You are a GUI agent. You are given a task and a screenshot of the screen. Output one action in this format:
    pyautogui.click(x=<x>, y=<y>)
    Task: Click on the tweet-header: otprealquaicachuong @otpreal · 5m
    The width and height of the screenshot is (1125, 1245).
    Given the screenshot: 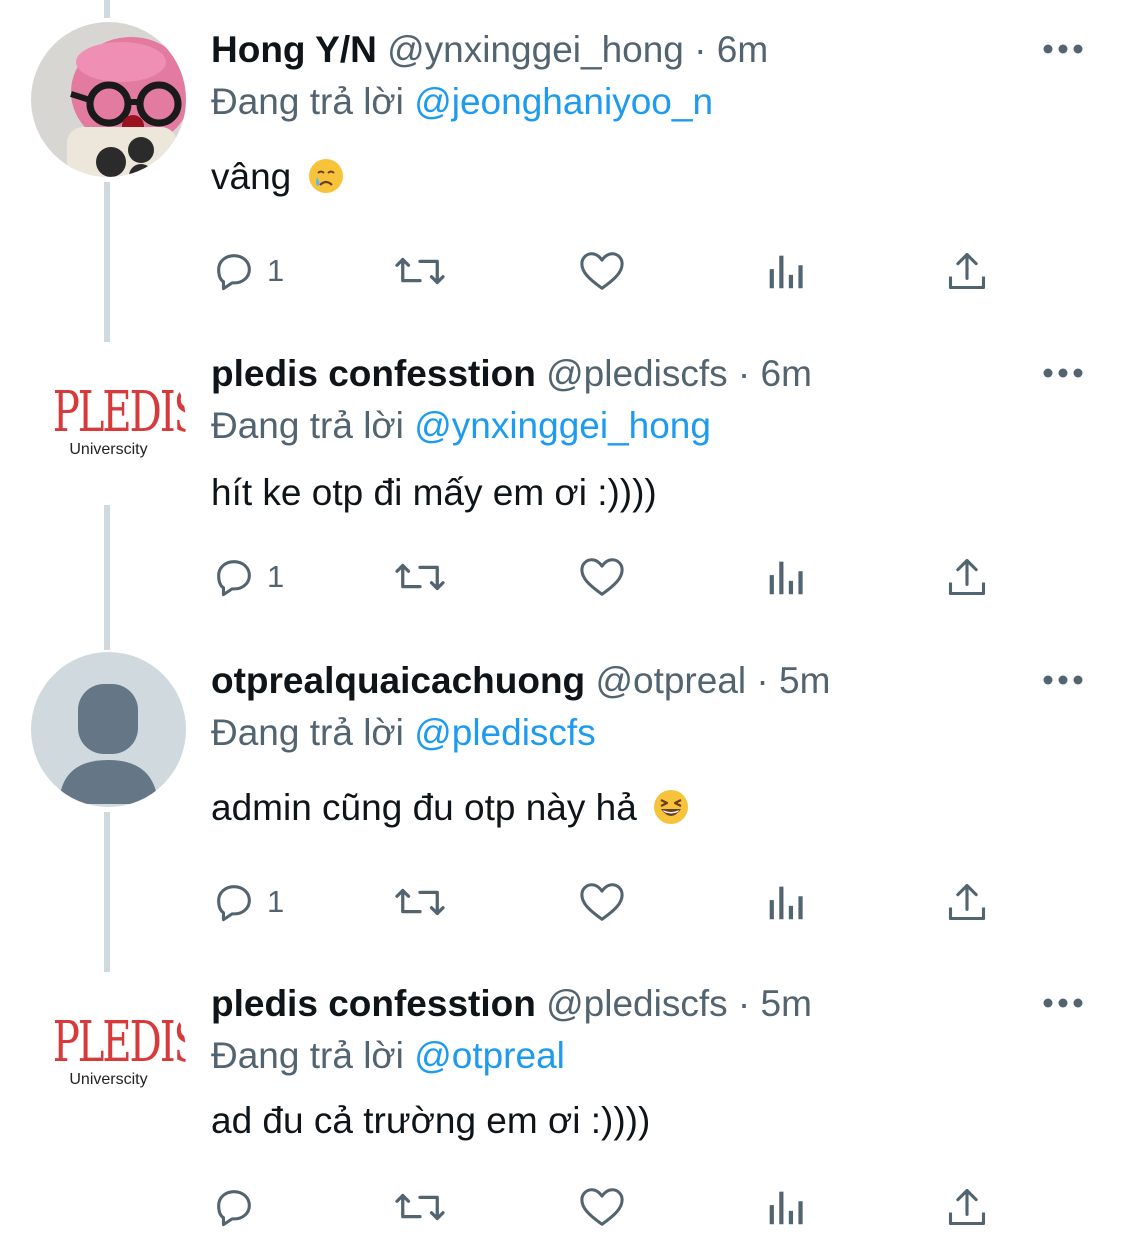 What is the action you would take?
    pyautogui.click(x=618, y=681)
    